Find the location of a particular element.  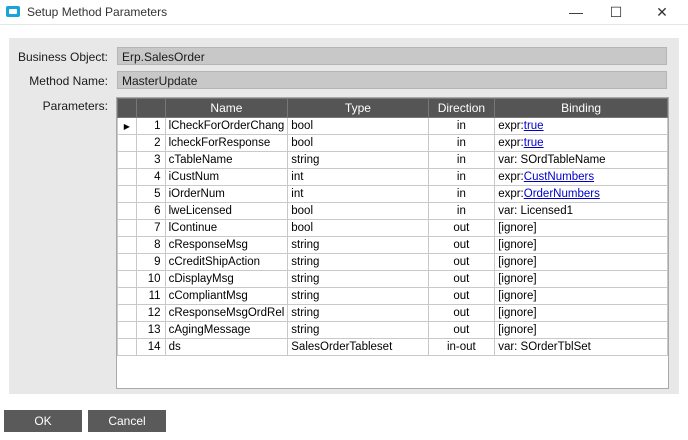

table-row: 13 cAgingMessage string out [ignore] is located at coordinates (392, 330).